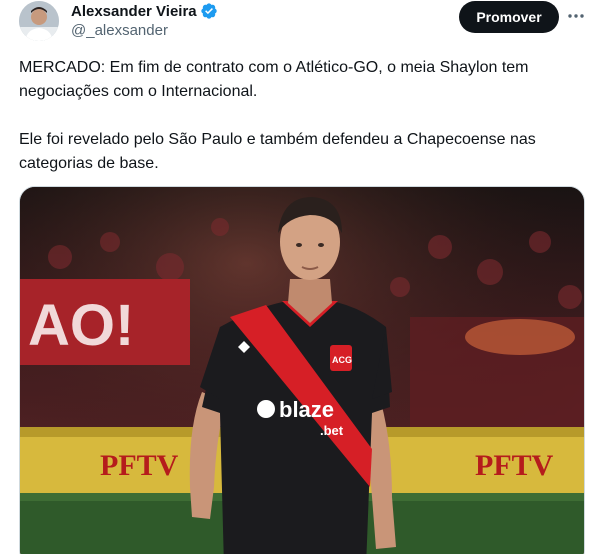 The height and width of the screenshot is (554, 598). What do you see at coordinates (342, 360) in the screenshot?
I see `jersey-crest-text: ACG` at bounding box center [342, 360].